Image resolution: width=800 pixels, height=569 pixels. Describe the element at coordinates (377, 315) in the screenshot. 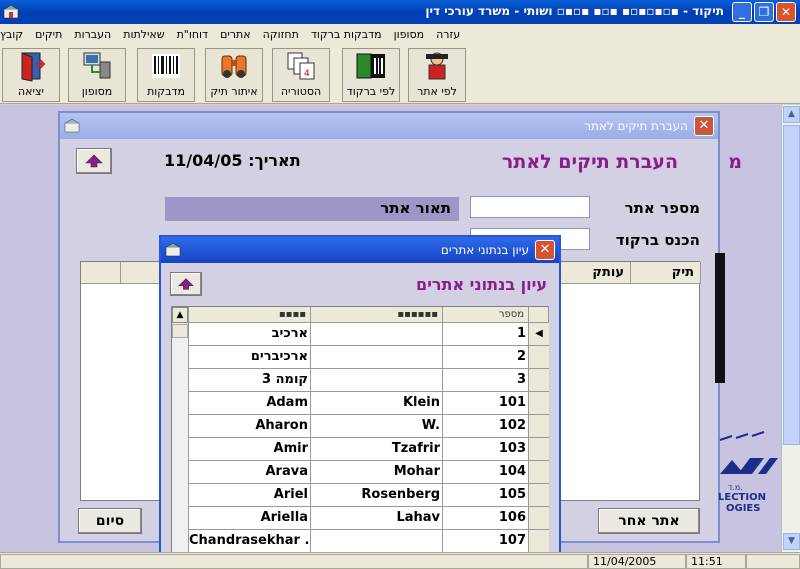

I see `col-header-last-name: ▪▪▪▪▪▪` at that location.